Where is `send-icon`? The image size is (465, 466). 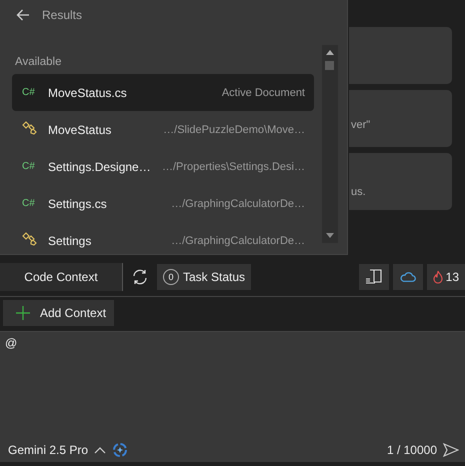 send-icon is located at coordinates (451, 450).